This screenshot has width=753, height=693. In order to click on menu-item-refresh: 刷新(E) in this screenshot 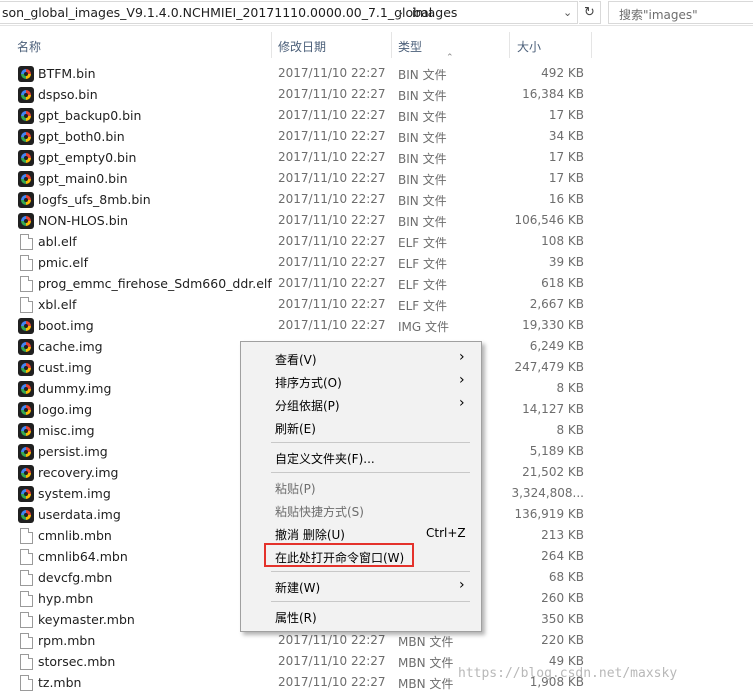, I will do `click(361, 427)`.